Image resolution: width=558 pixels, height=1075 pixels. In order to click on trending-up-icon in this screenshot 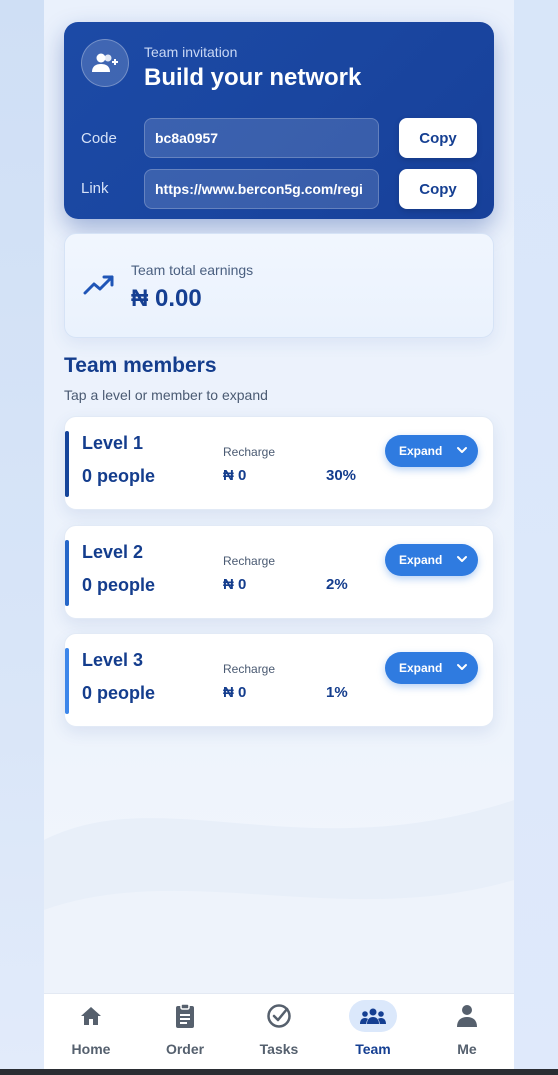, I will do `click(98, 285)`.